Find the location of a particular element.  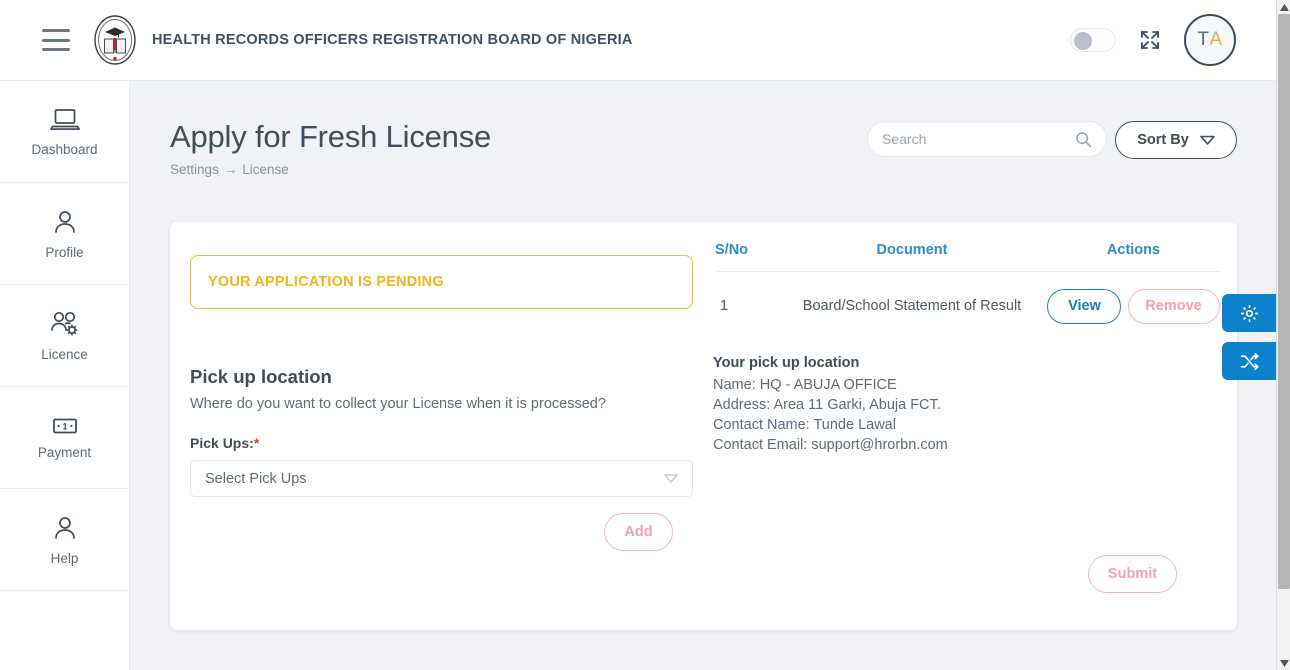

page-scrollbar is located at coordinates (1283, 335).